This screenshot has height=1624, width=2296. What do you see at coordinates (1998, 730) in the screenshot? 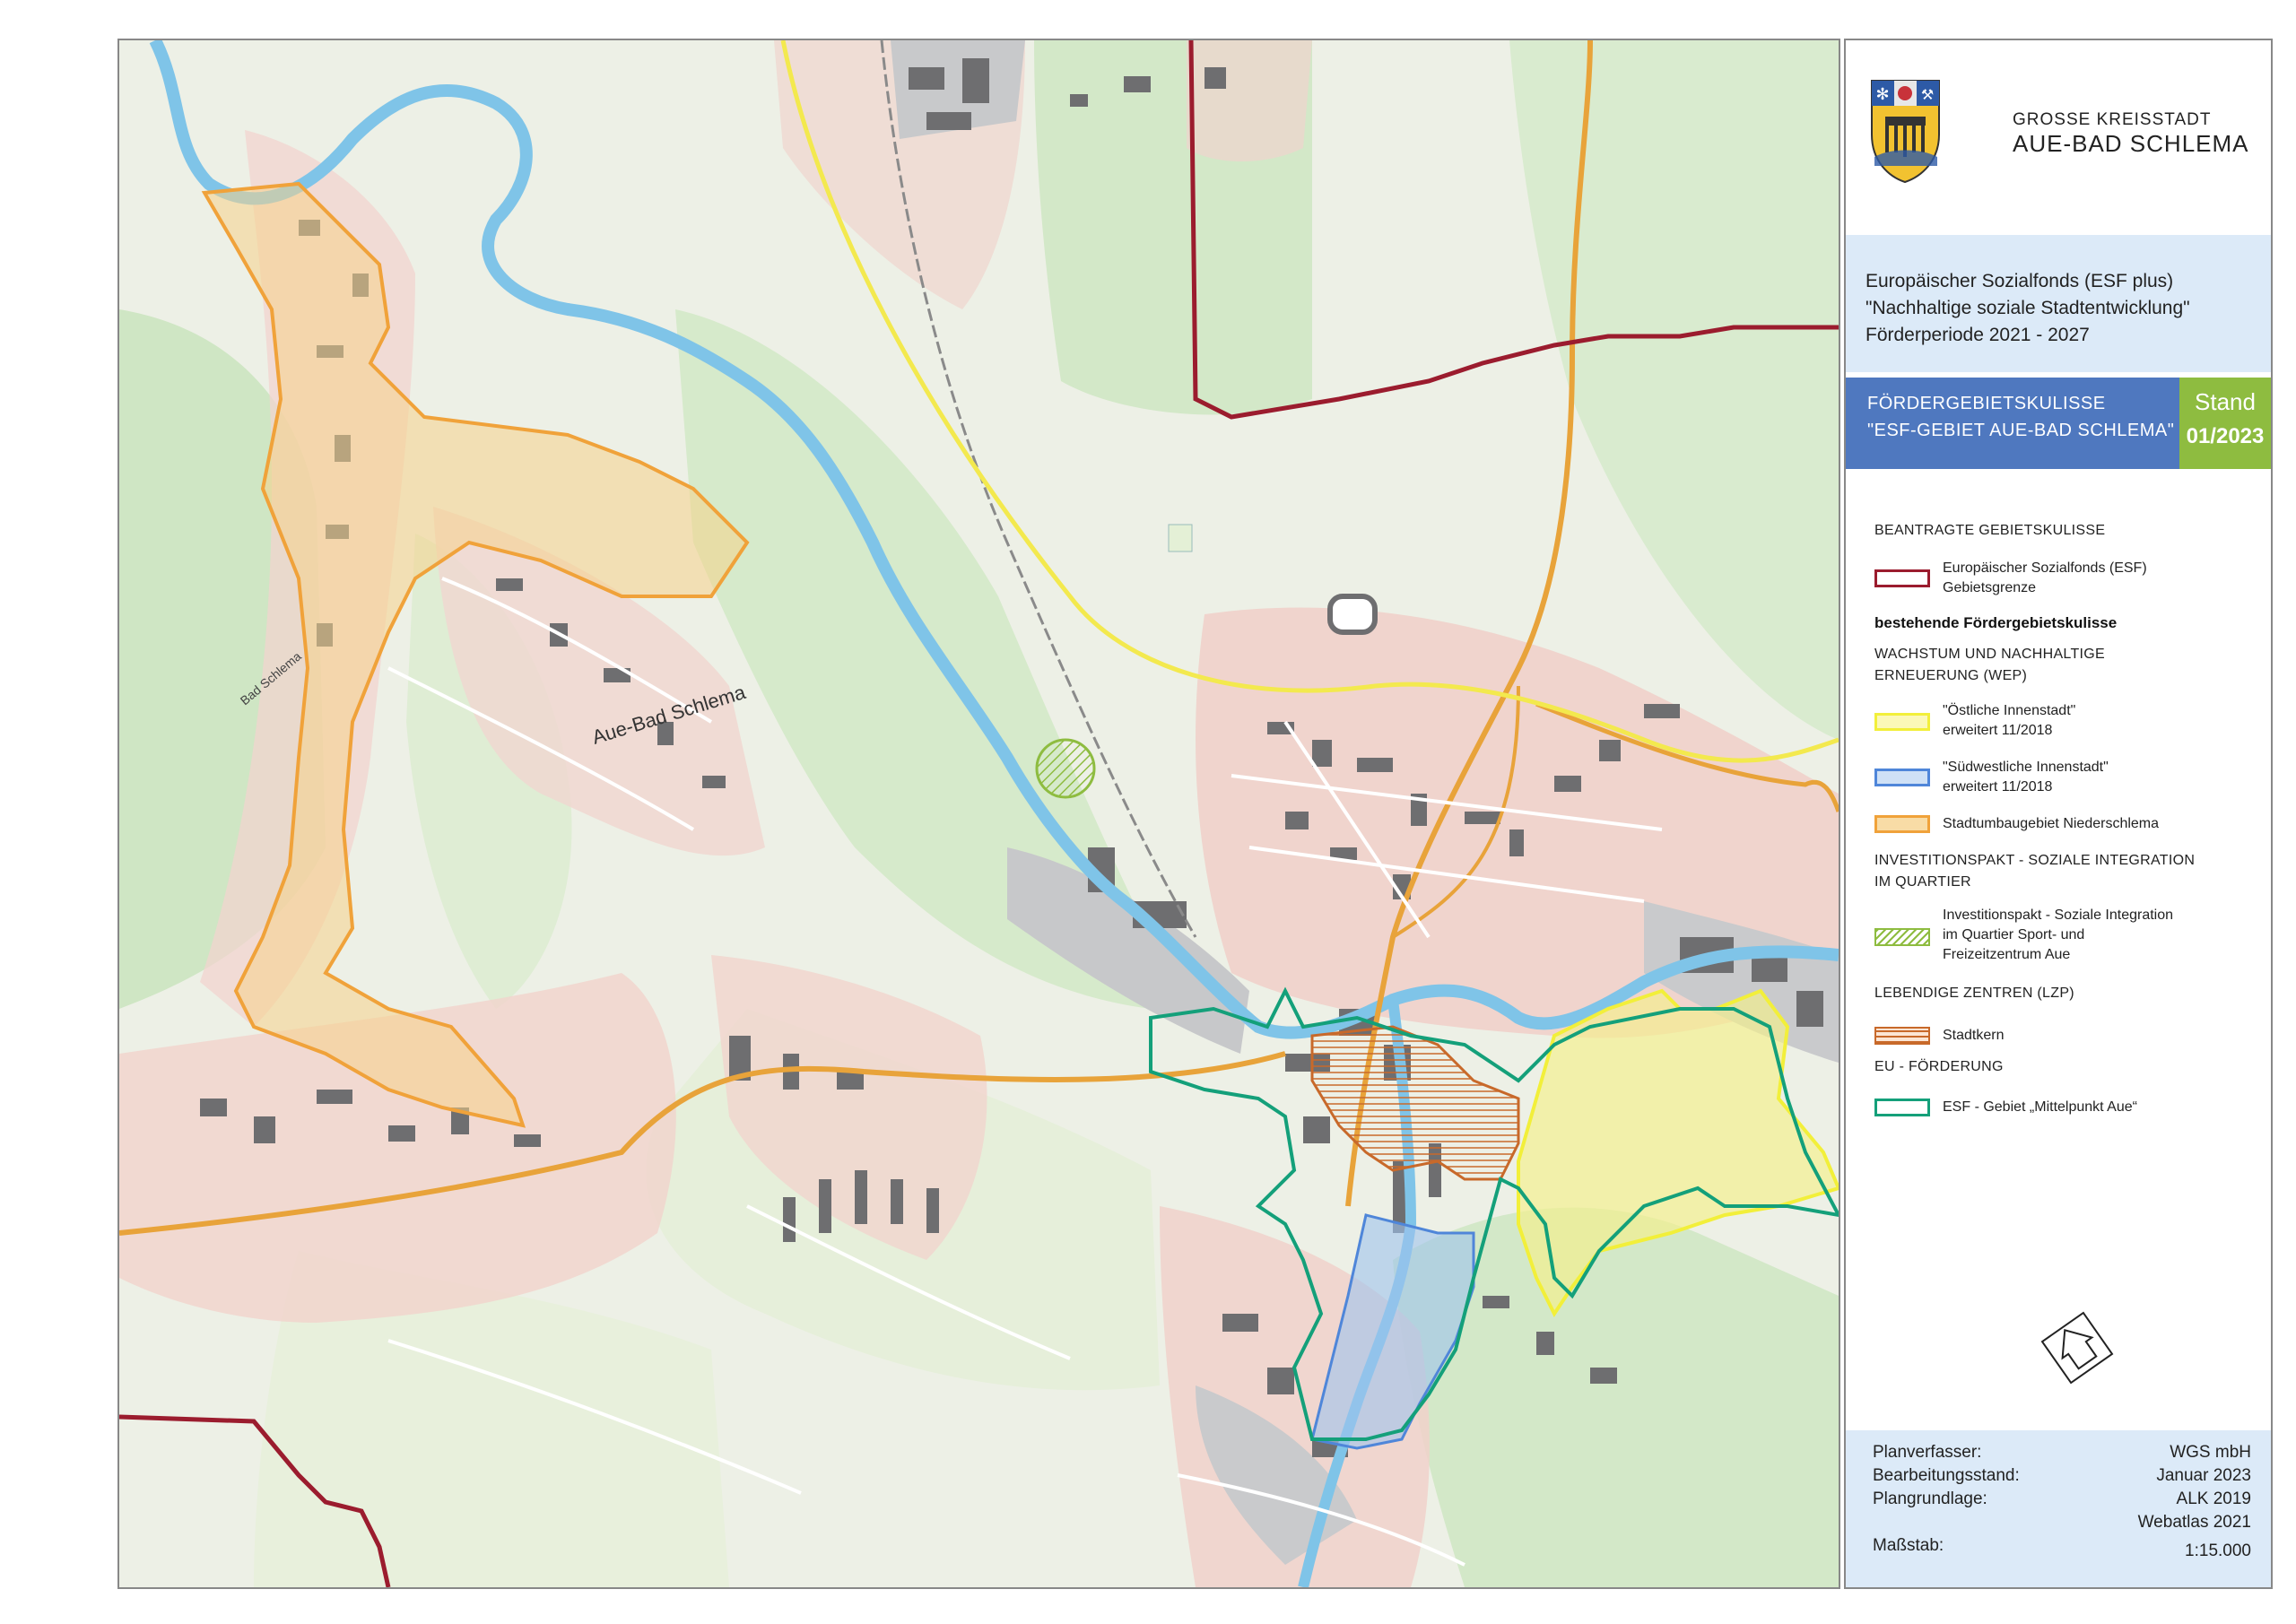
I see `legend-text-east-2: erweitert 11/2018` at bounding box center [1998, 730].